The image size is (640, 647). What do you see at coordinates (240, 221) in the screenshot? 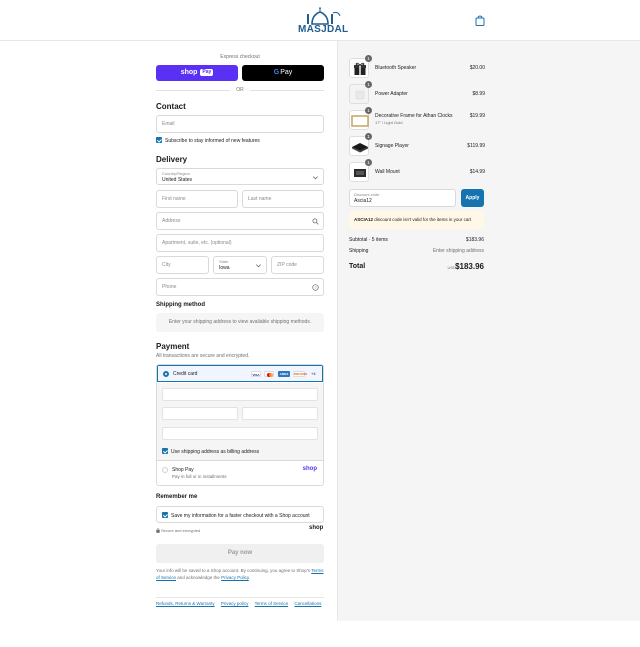
I see `address-field: Address` at bounding box center [240, 221].